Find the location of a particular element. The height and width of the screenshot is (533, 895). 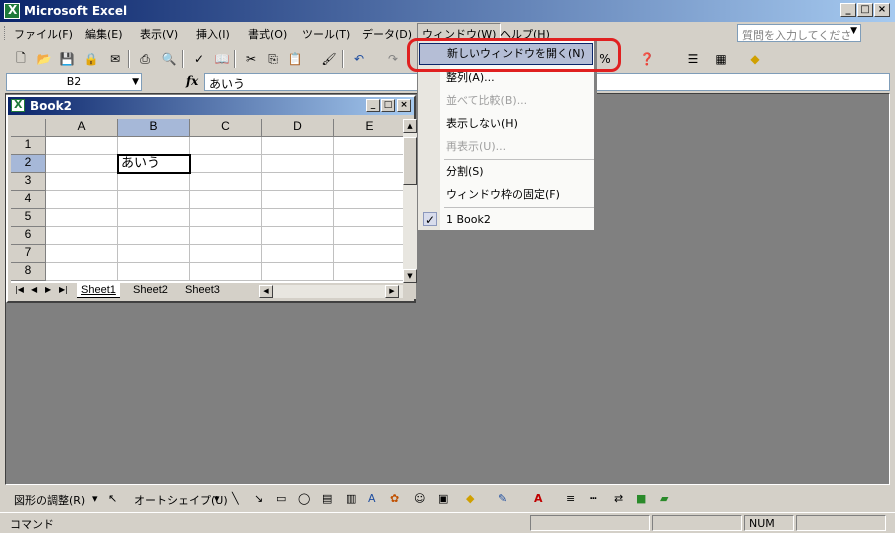

oval-icon: ◯ is located at coordinates (304, 498).